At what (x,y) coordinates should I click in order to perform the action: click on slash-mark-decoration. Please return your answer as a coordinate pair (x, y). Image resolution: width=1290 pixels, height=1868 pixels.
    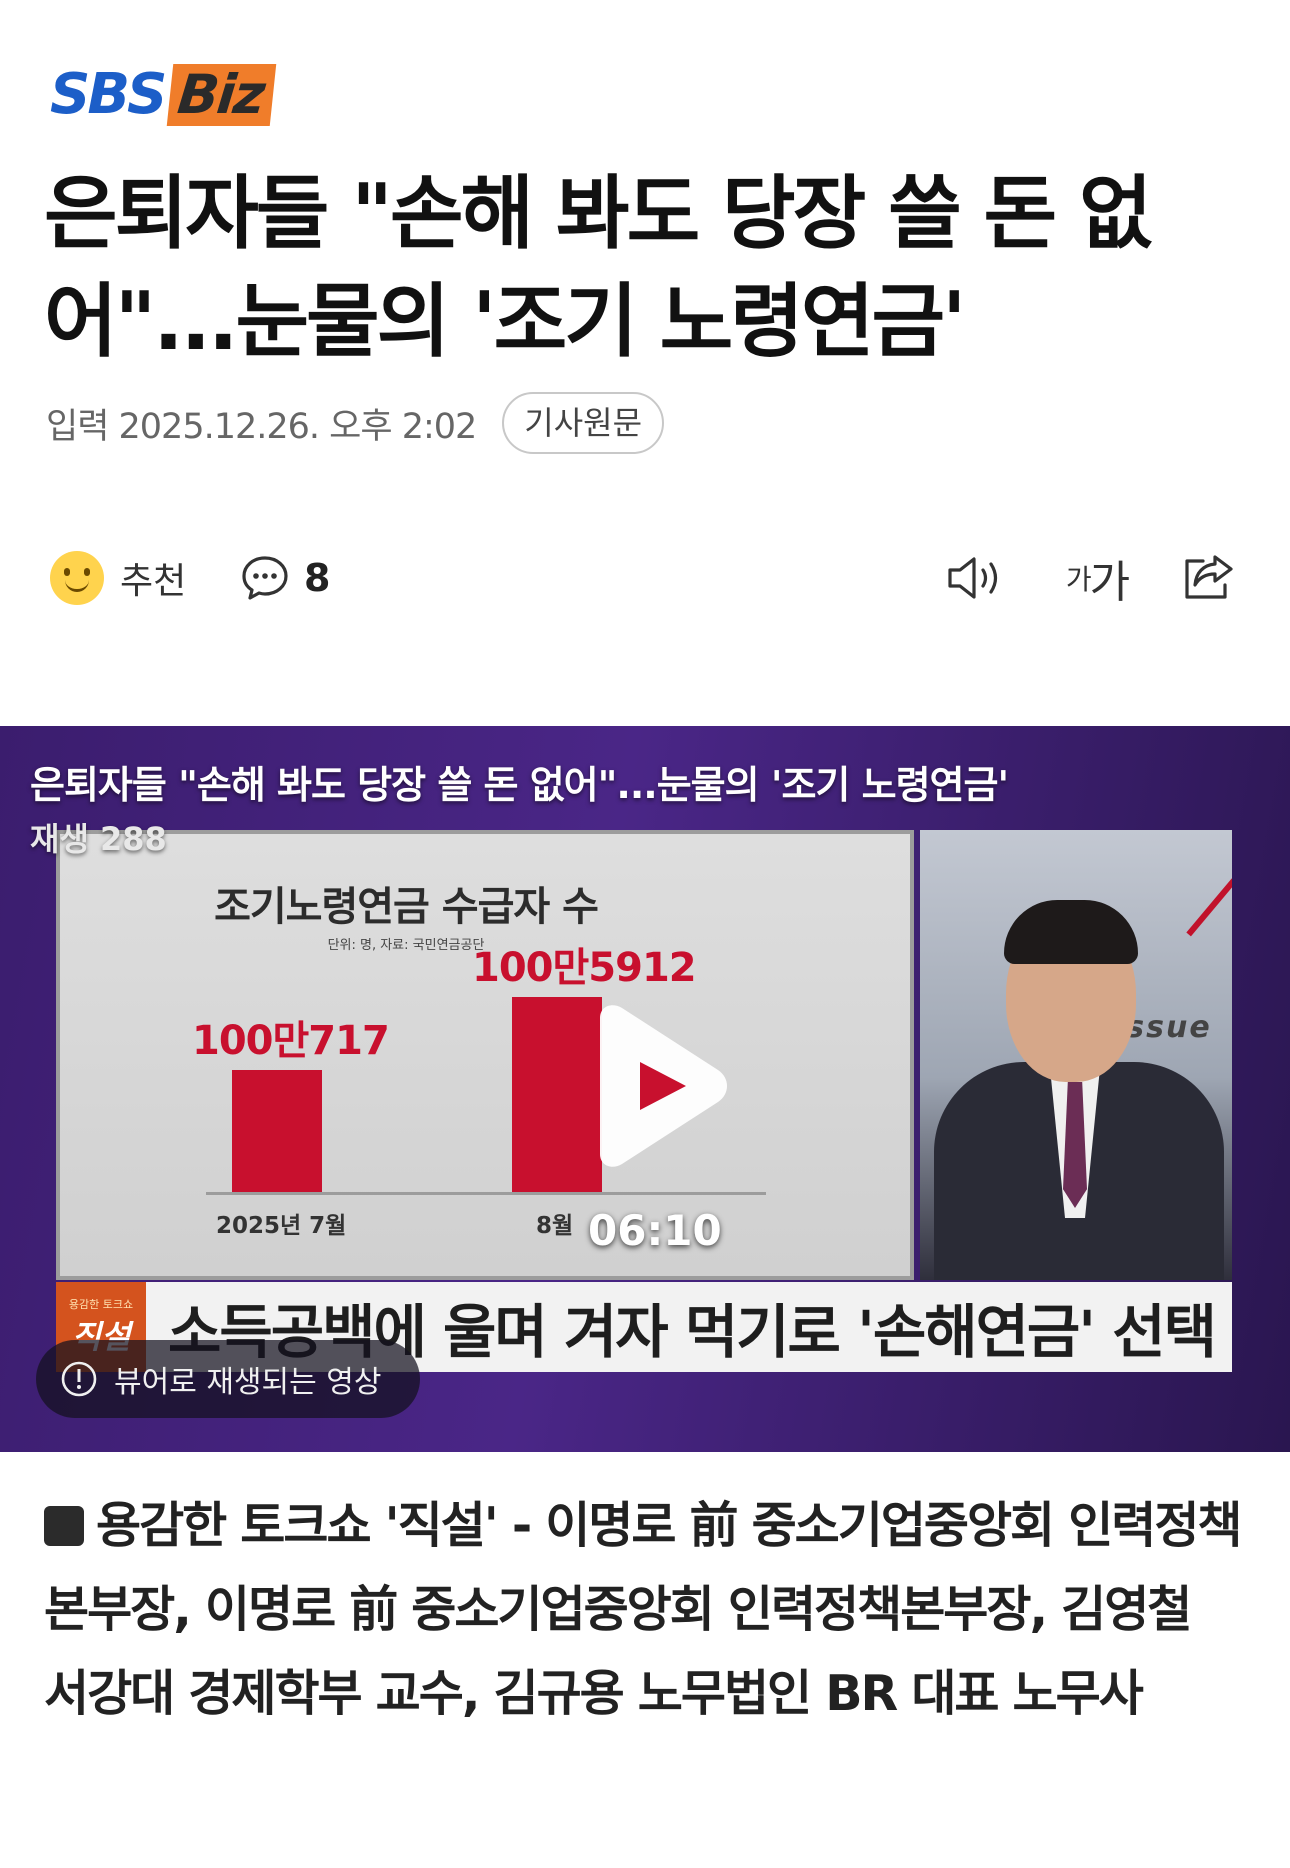
    Looking at the image, I should click on (1180, 883).